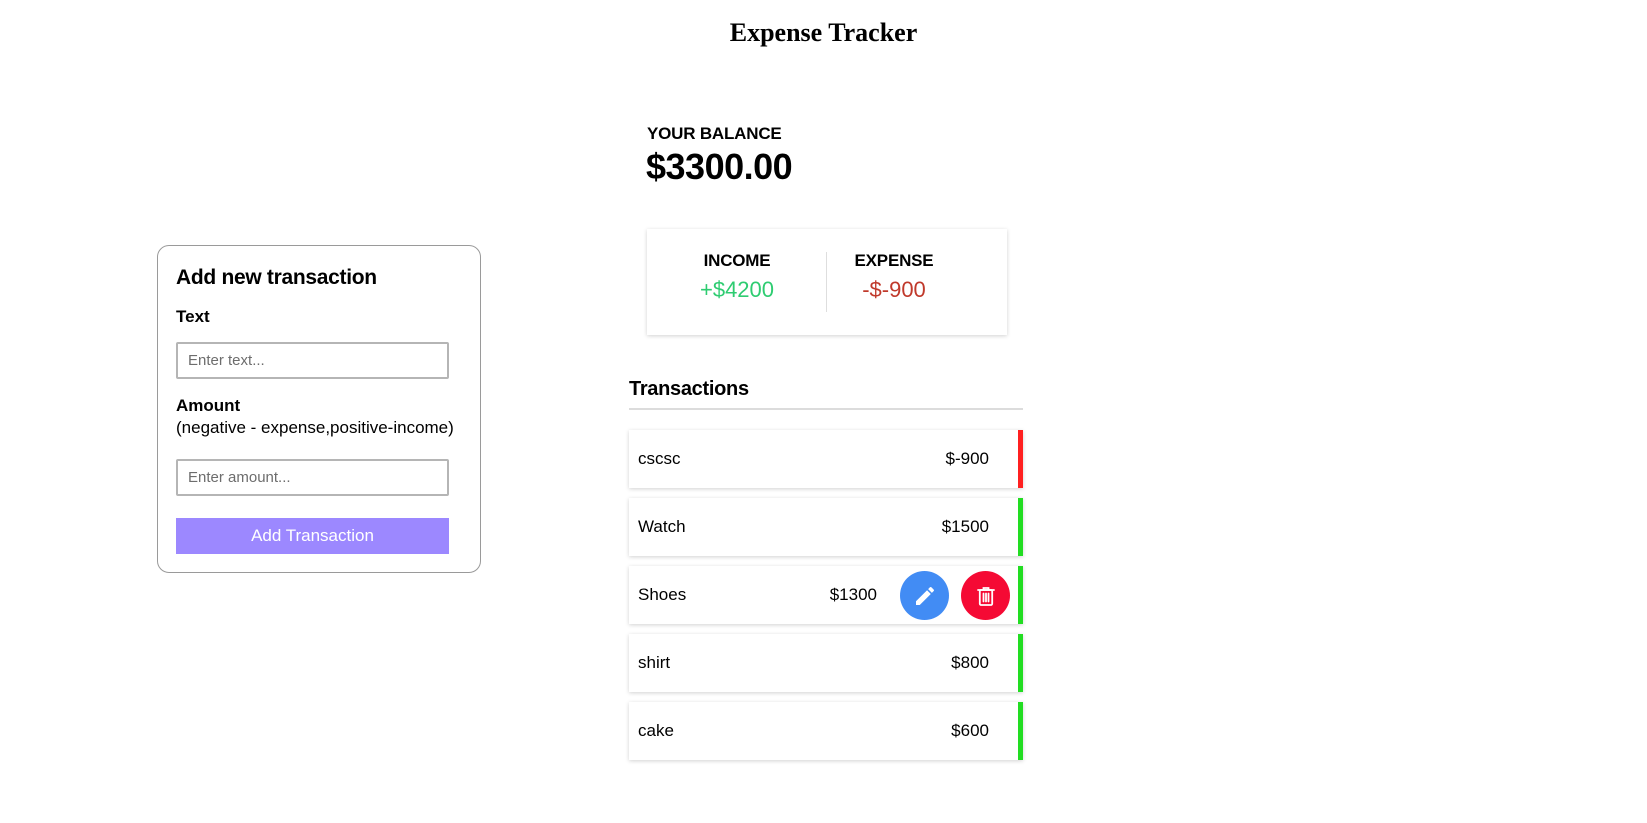 This screenshot has width=1647, height=823. I want to click on add-transaction-button: Add Transaction, so click(312, 536).